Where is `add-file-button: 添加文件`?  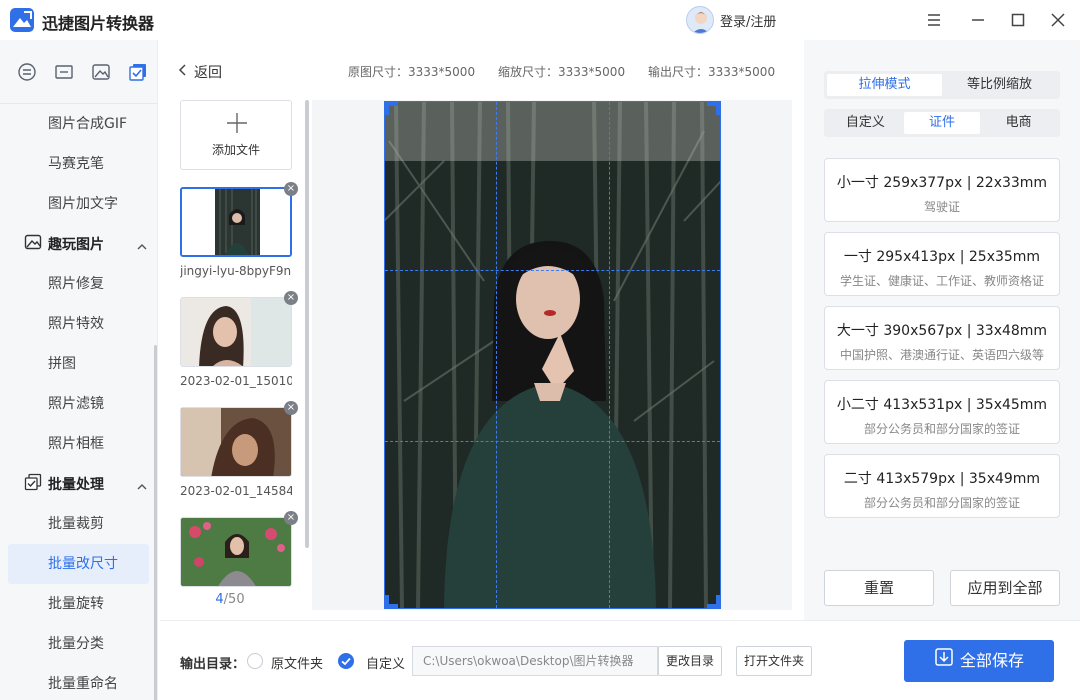 add-file-button: 添加文件 is located at coordinates (236, 135).